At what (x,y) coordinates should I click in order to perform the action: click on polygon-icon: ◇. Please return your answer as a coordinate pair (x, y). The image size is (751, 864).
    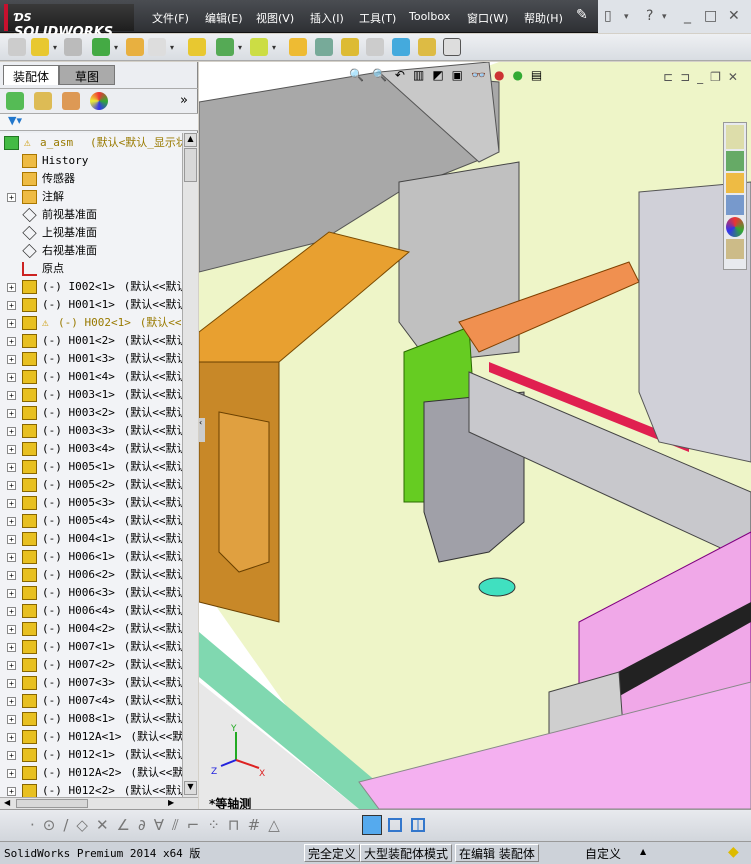
    Looking at the image, I should click on (82, 825).